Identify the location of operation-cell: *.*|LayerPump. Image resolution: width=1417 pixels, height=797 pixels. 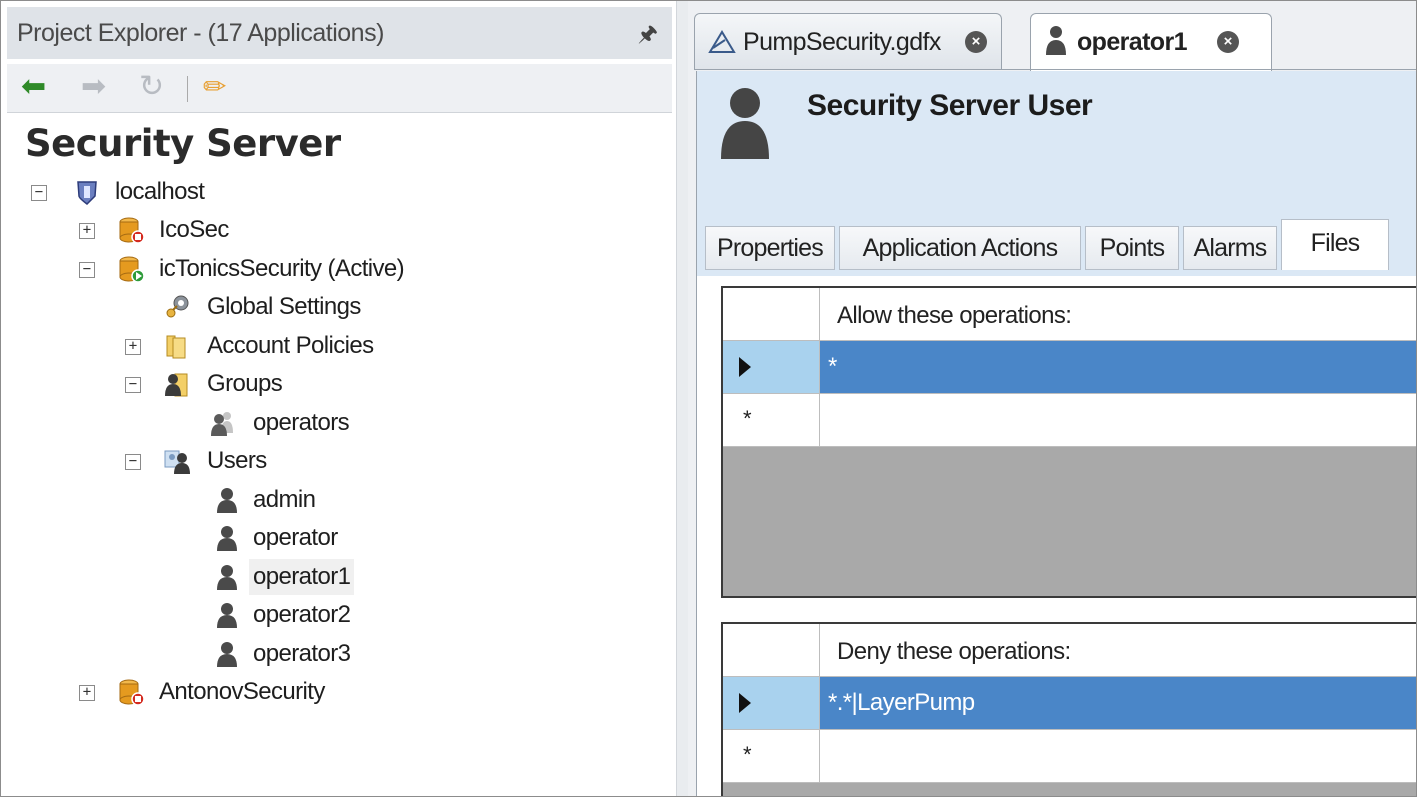
(1118, 703).